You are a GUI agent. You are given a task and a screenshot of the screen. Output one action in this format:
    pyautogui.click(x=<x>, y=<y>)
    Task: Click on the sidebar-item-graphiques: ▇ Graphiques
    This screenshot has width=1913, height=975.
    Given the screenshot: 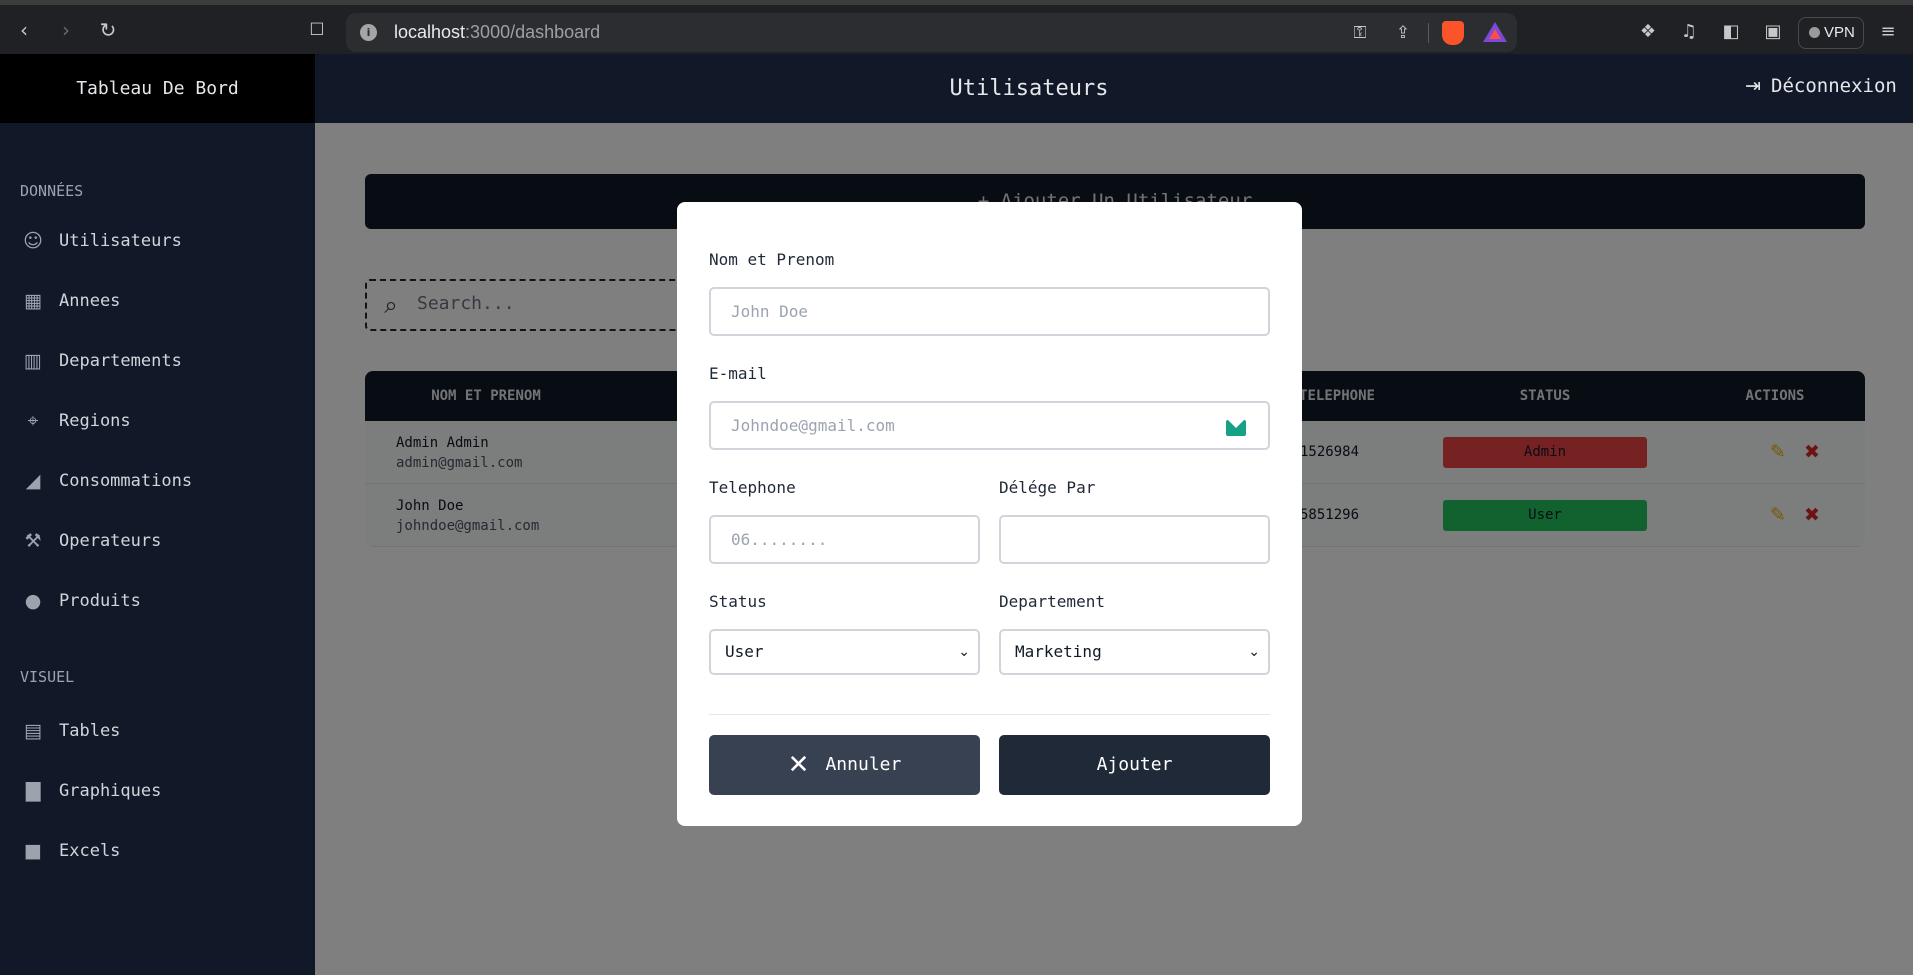 What is the action you would take?
    pyautogui.click(x=160, y=791)
    